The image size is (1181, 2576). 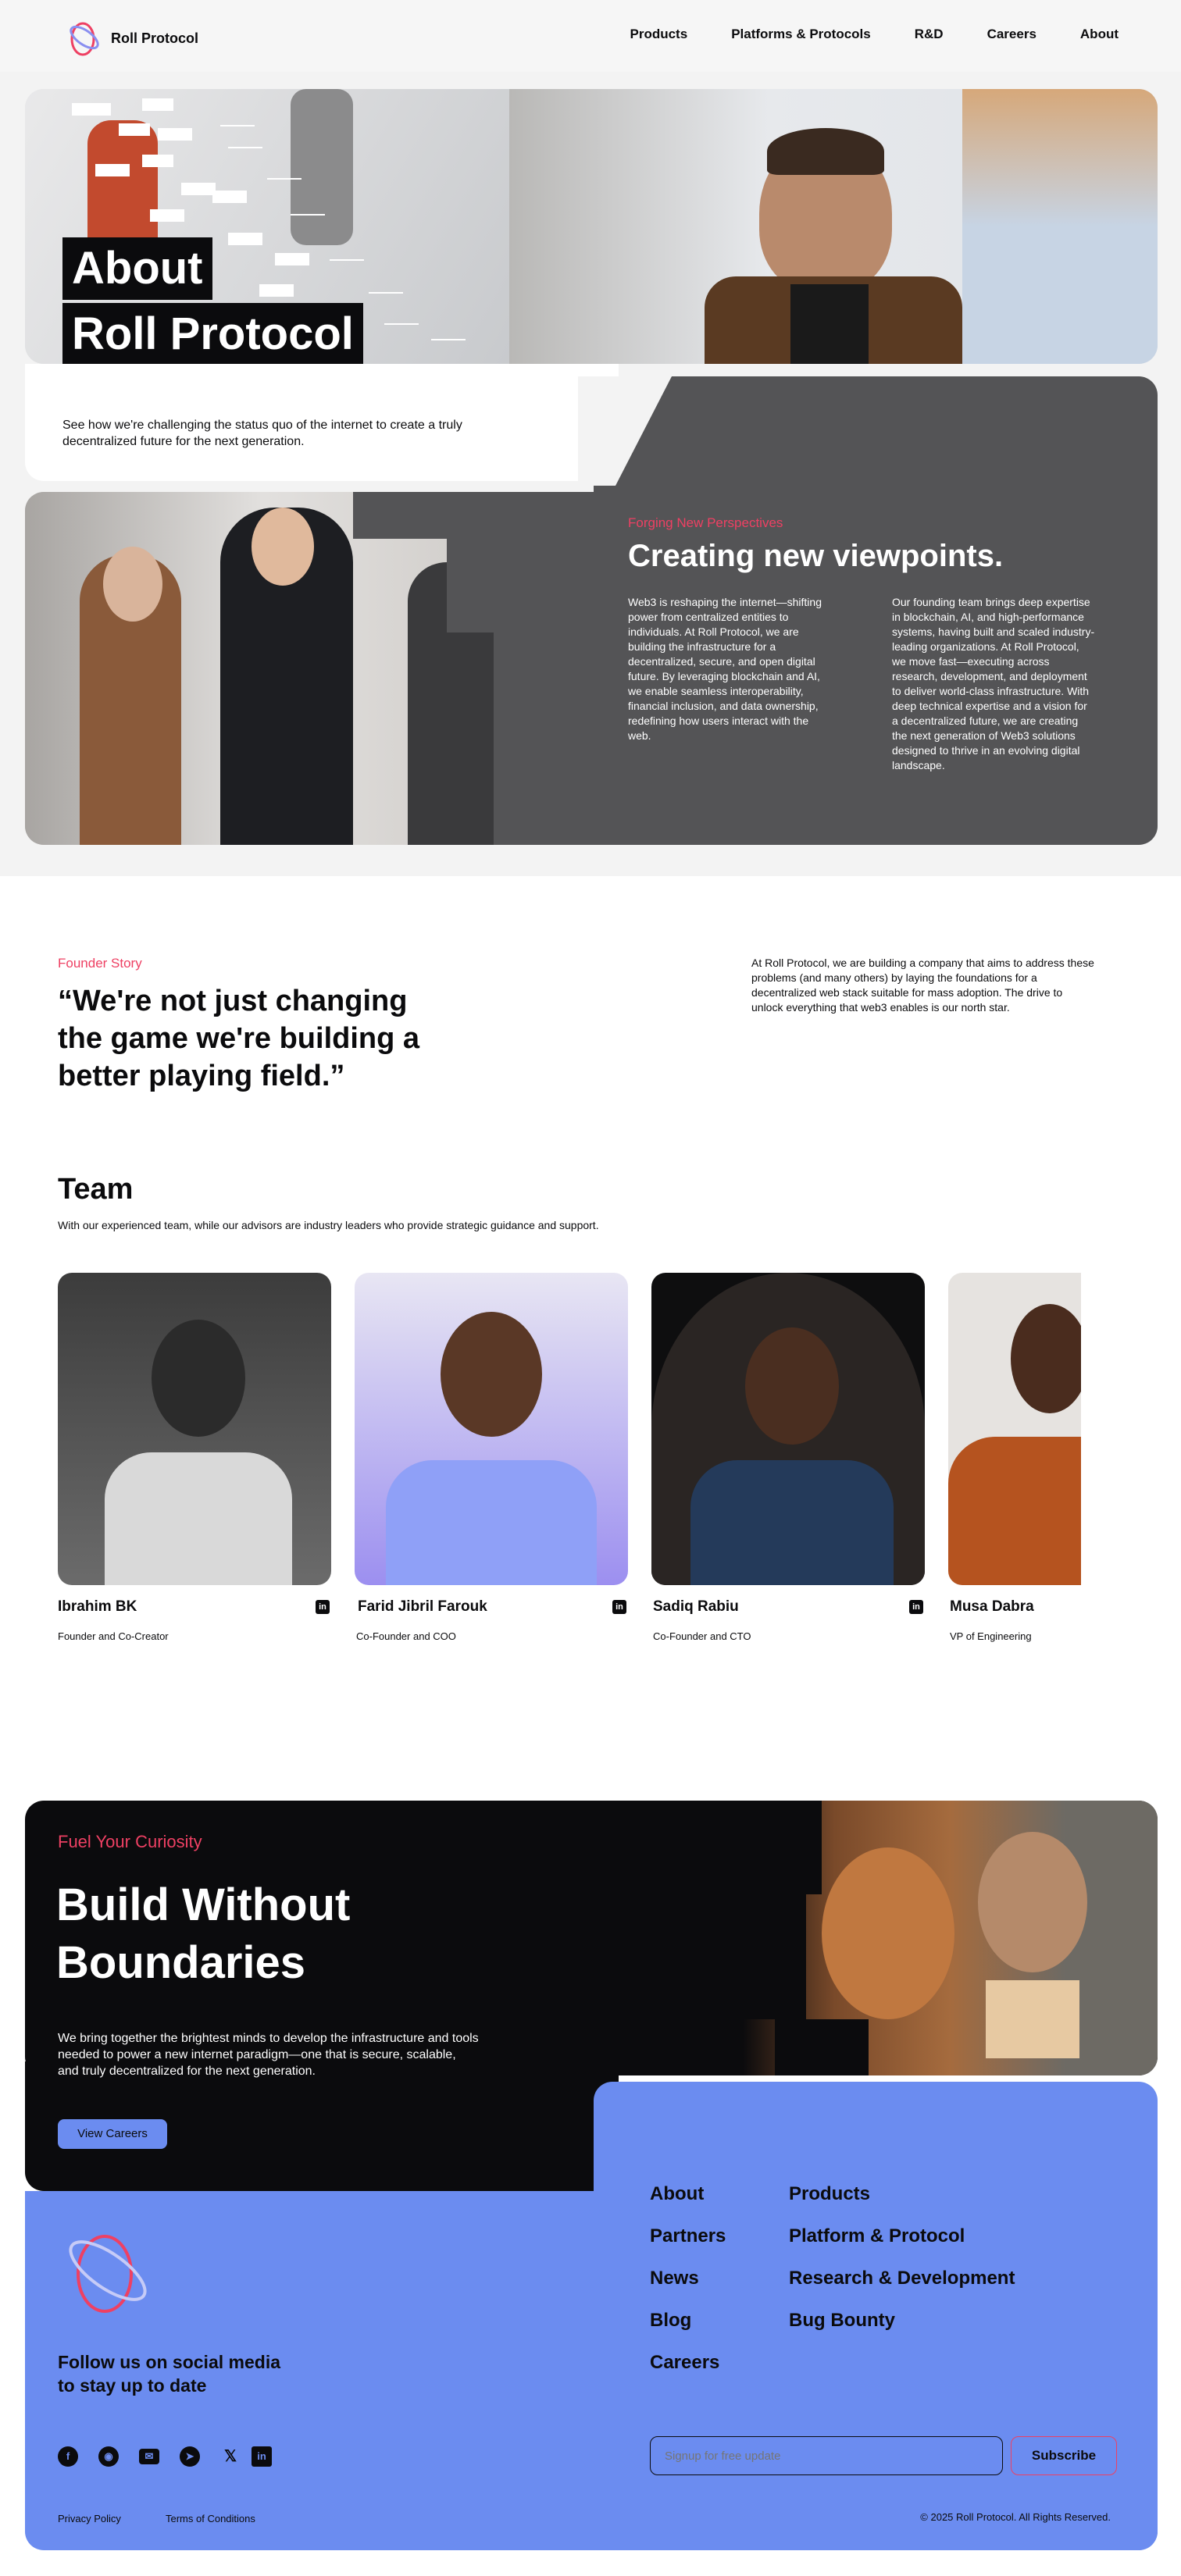 I want to click on team-name: Sadiq Rabiu, so click(x=696, y=1607).